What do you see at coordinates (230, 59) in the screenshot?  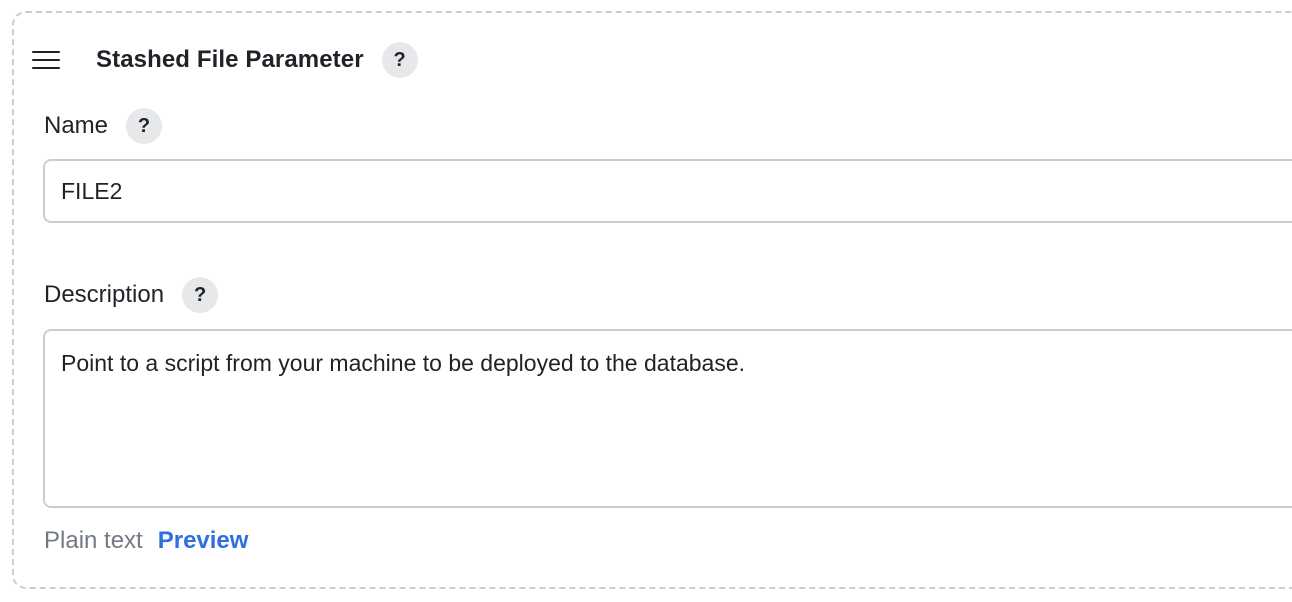 I see `section-title: Stashed File Parameter` at bounding box center [230, 59].